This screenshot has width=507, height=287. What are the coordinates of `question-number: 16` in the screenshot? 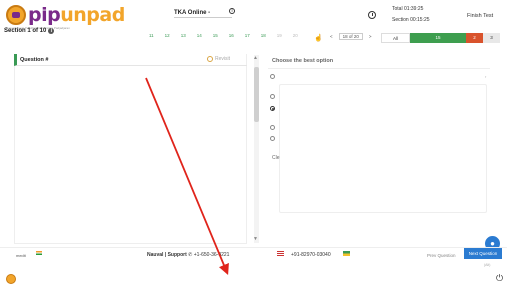 It's located at (231, 35).